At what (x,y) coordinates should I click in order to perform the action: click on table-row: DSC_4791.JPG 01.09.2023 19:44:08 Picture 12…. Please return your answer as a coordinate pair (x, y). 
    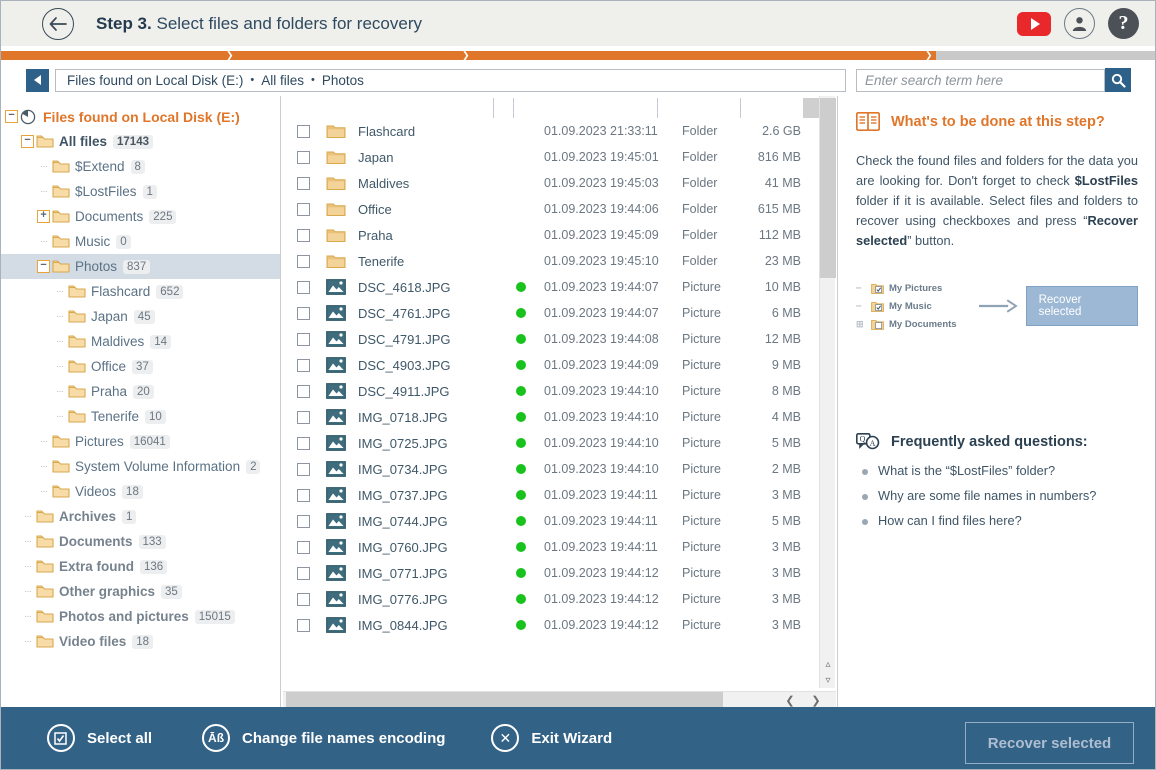
    Looking at the image, I should click on (550, 339).